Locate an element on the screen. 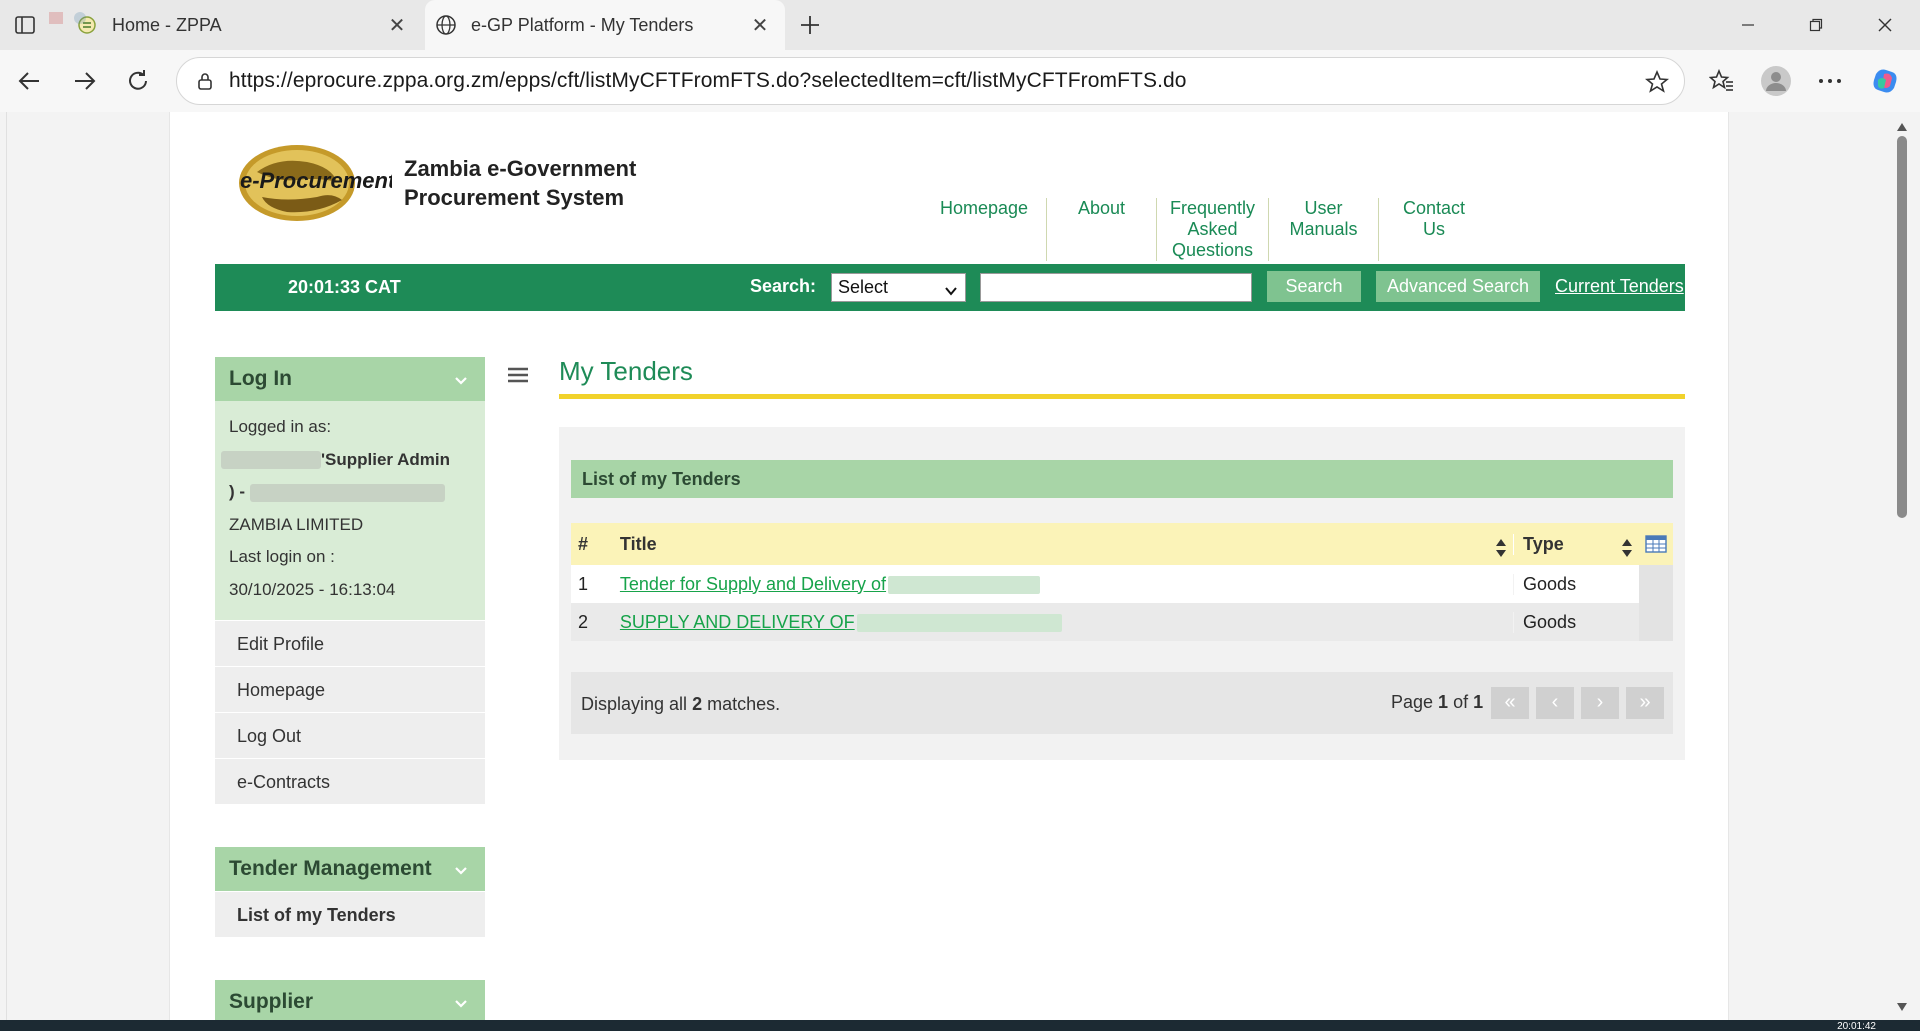 This screenshot has height=1031, width=1920. current-tenders-link: Current Tenders is located at coordinates (1619, 286).